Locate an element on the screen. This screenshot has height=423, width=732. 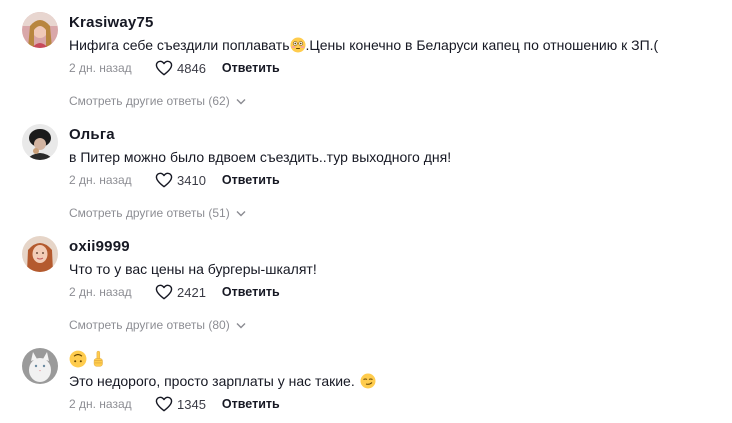
comment-meta: 2 дн. назад 1345 Ответить is located at coordinates (174, 404).